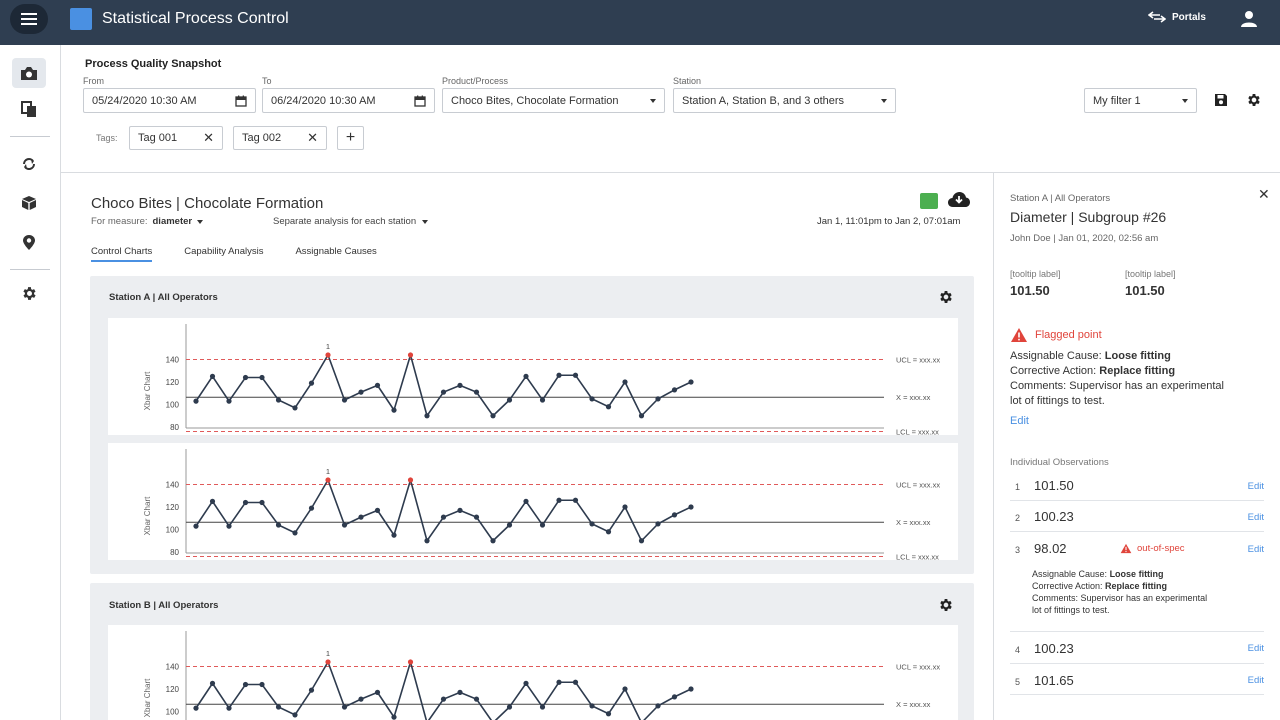 Image resolution: width=1280 pixels, height=720 pixels. I want to click on map-pin-icon, so click(29, 242).